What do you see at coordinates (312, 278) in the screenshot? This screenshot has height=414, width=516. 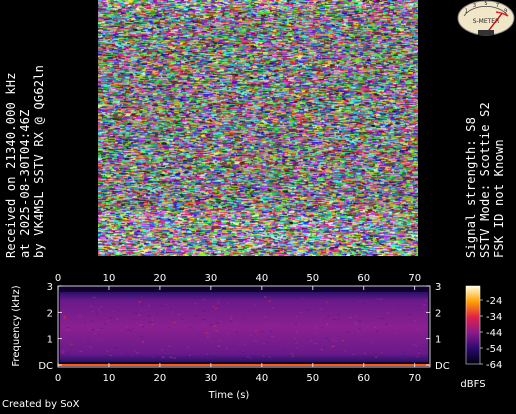 I see `x-tick-label-top: 50` at bounding box center [312, 278].